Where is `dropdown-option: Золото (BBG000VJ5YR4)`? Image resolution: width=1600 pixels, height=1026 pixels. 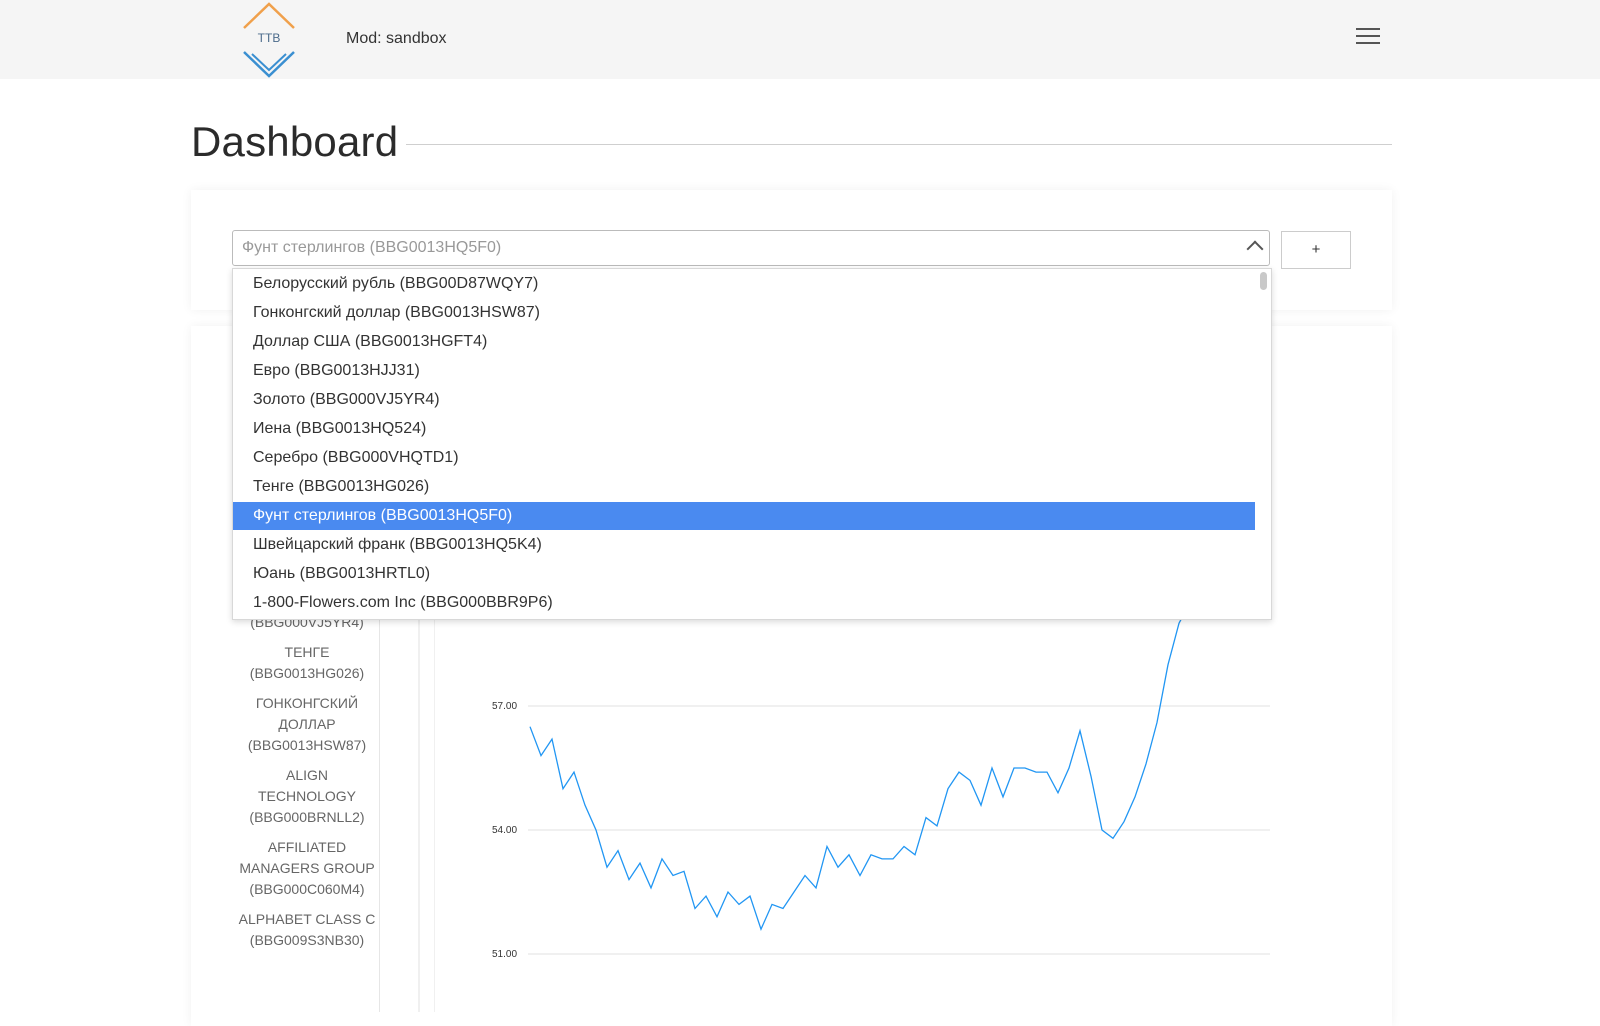 dropdown-option: Золото (BBG000VJ5YR4) is located at coordinates (744, 400).